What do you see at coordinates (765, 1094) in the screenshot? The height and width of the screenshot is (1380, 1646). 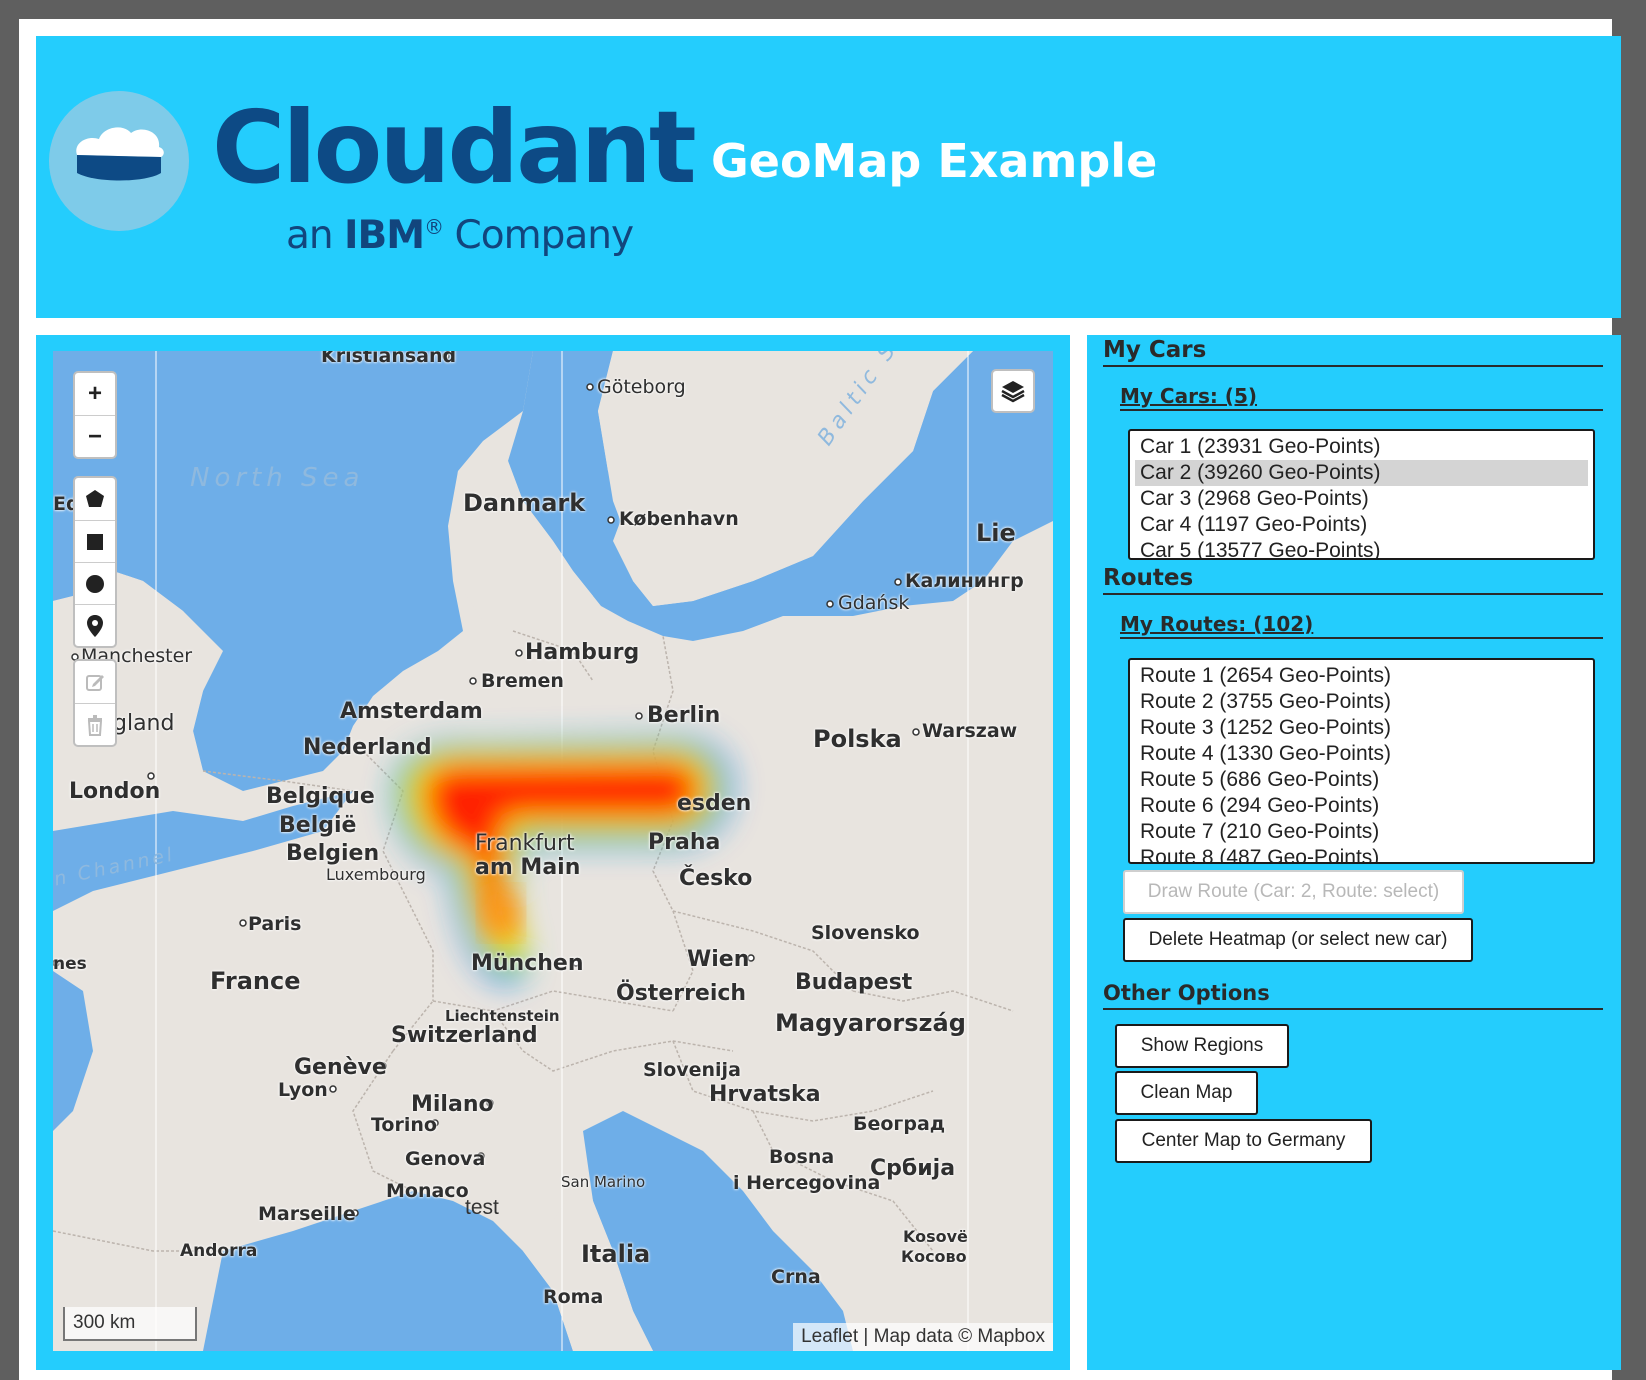 I see `map-label: Hrvatska` at bounding box center [765, 1094].